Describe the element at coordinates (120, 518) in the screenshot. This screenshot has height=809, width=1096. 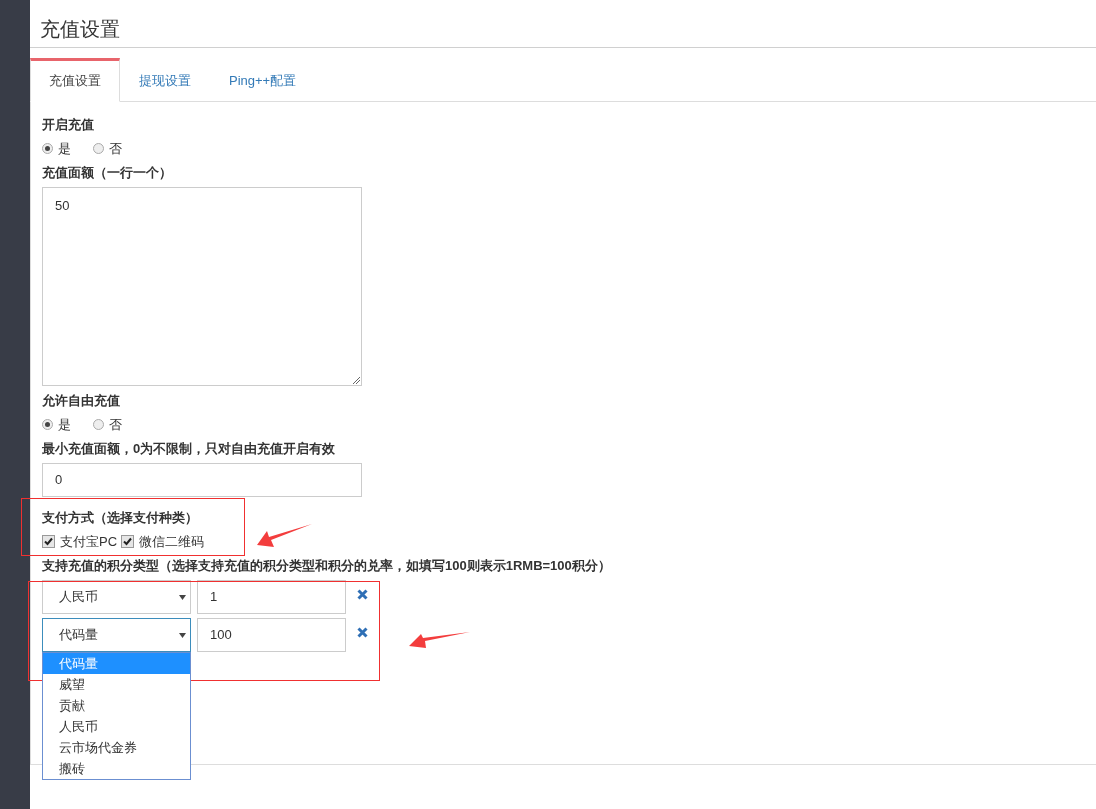
I see `field-label: 支付方式（选择支付种类）` at that location.